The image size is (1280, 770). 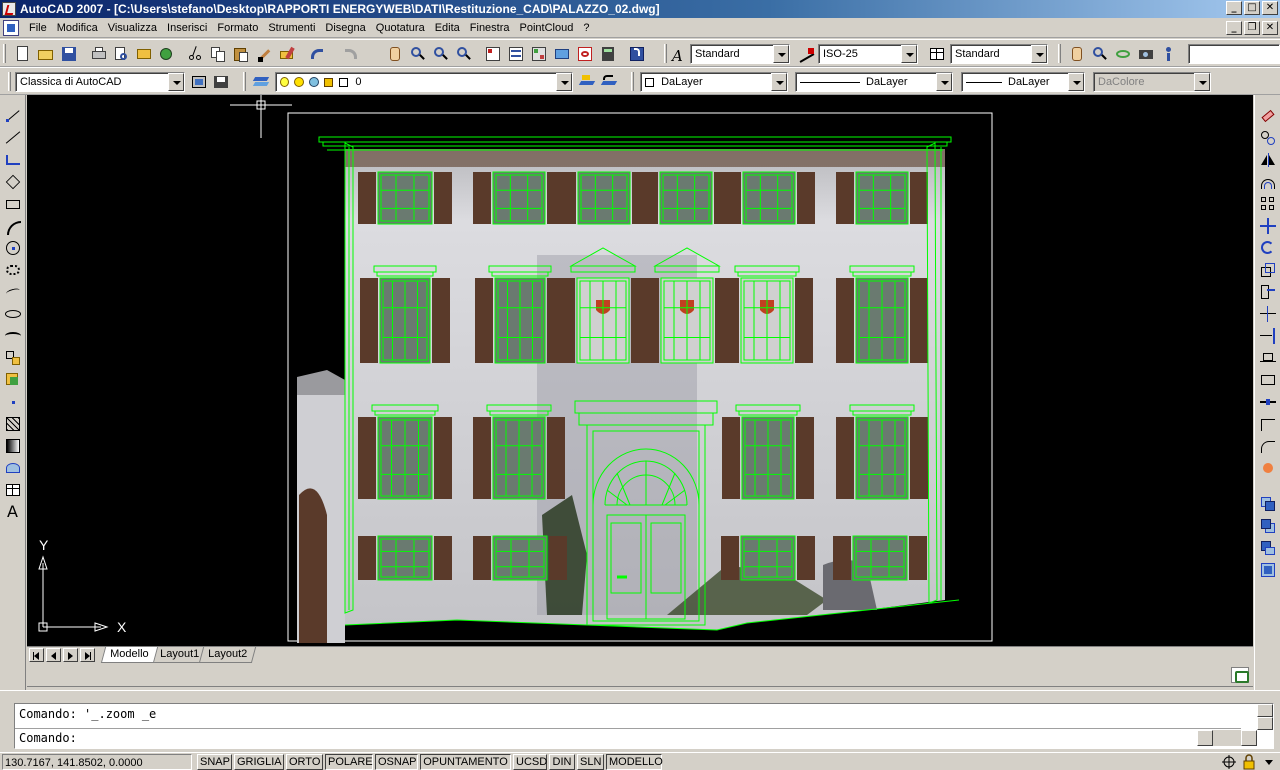 I want to click on communication-center-icon, so click(x=1240, y=675).